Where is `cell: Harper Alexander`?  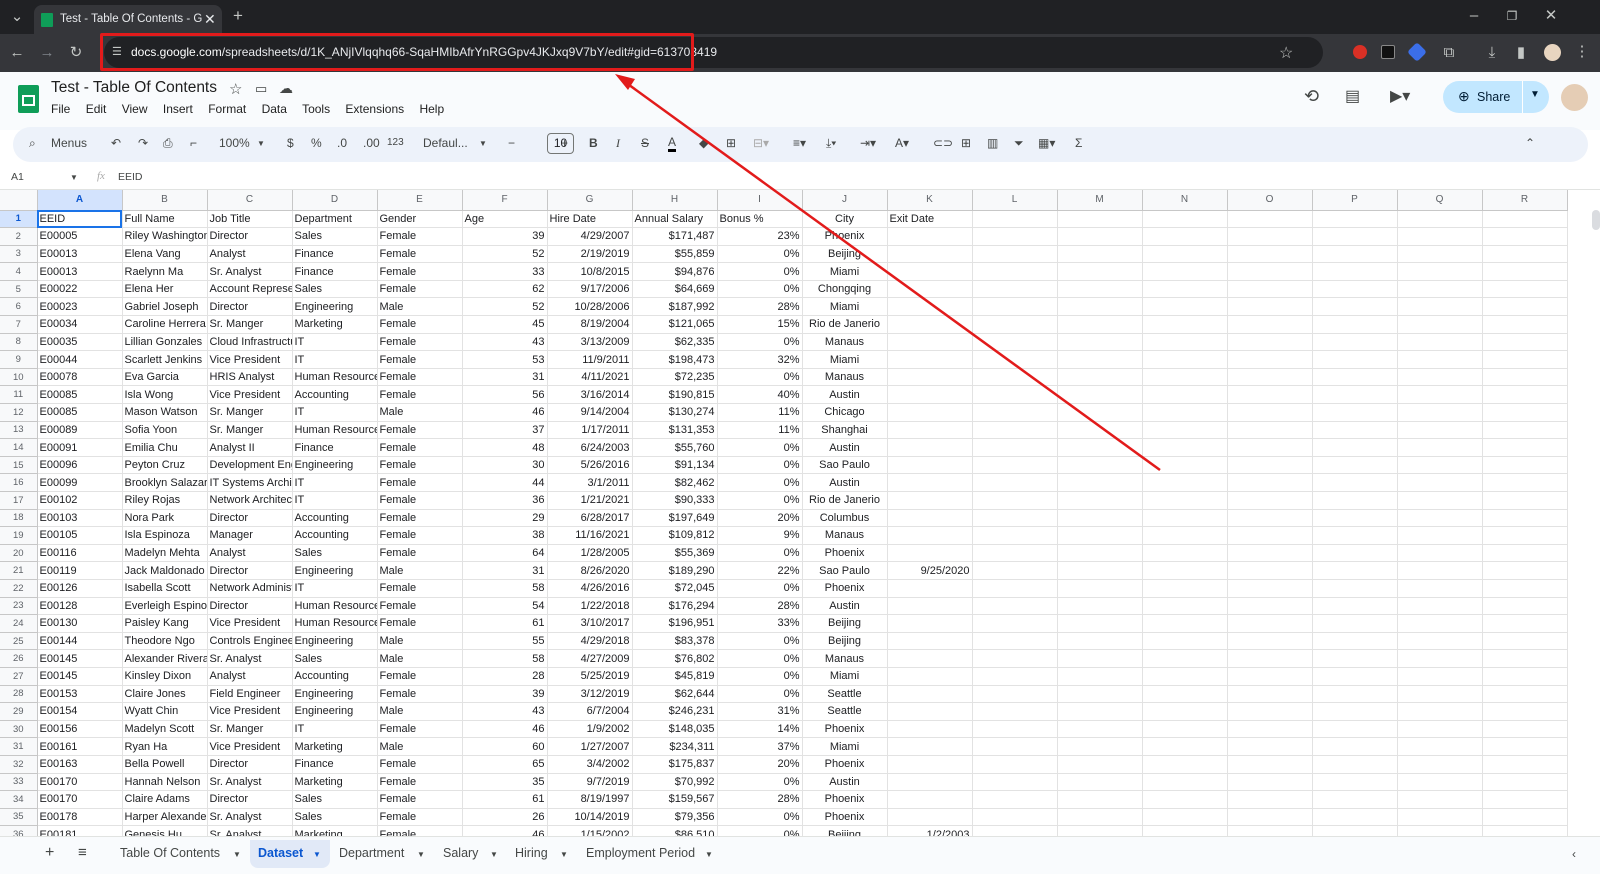
cell: Harper Alexander is located at coordinates (165, 817).